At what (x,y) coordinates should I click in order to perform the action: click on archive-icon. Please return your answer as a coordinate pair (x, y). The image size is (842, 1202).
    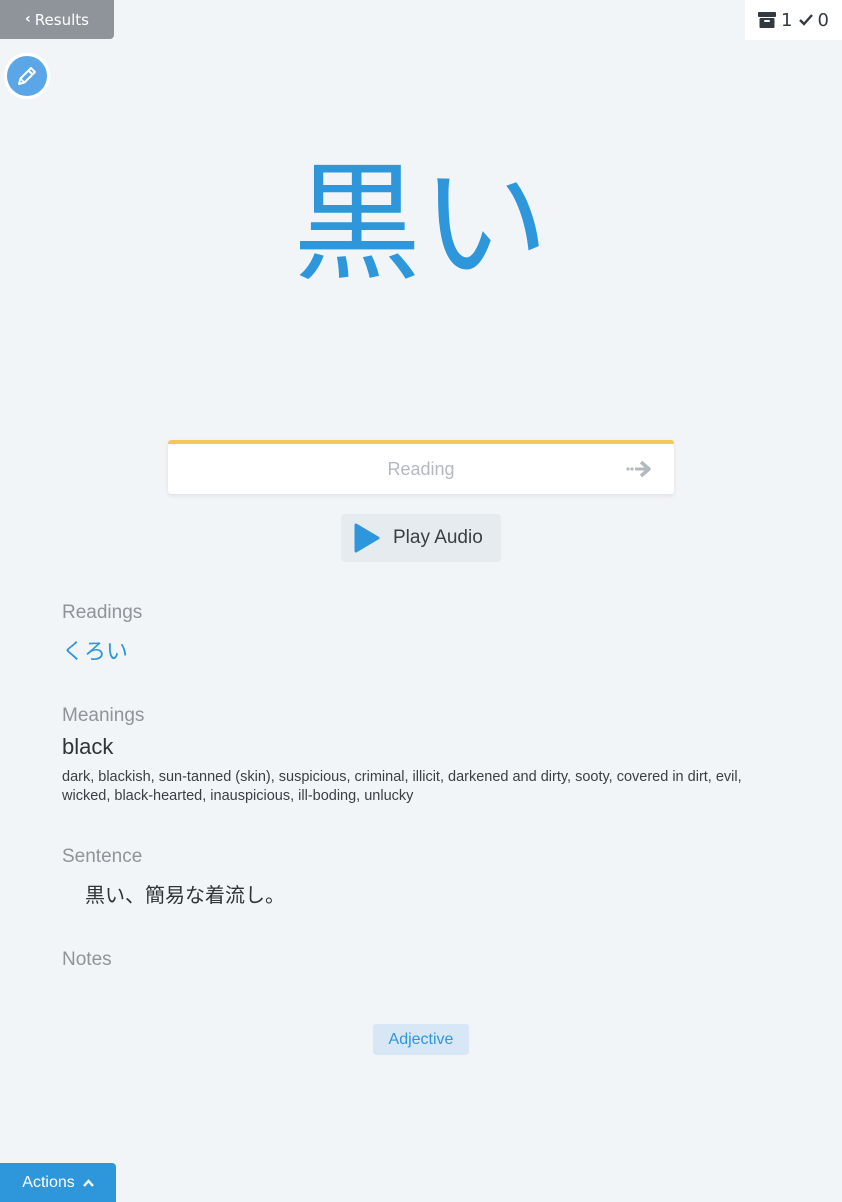
    Looking at the image, I should click on (767, 20).